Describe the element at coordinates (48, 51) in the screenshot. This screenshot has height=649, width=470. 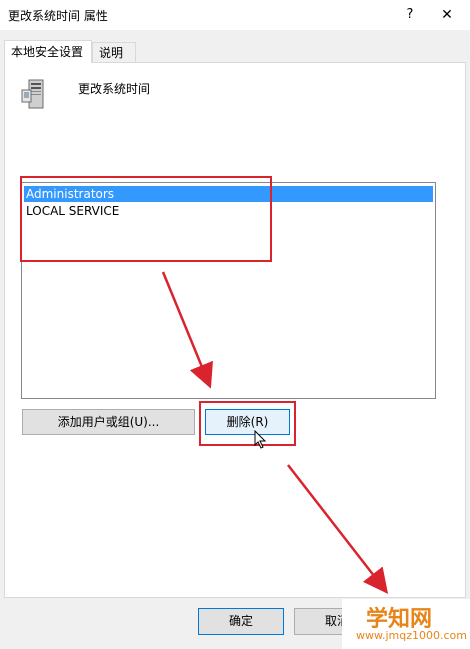
I see `tab-local-security-setting: 本地安全设置` at that location.